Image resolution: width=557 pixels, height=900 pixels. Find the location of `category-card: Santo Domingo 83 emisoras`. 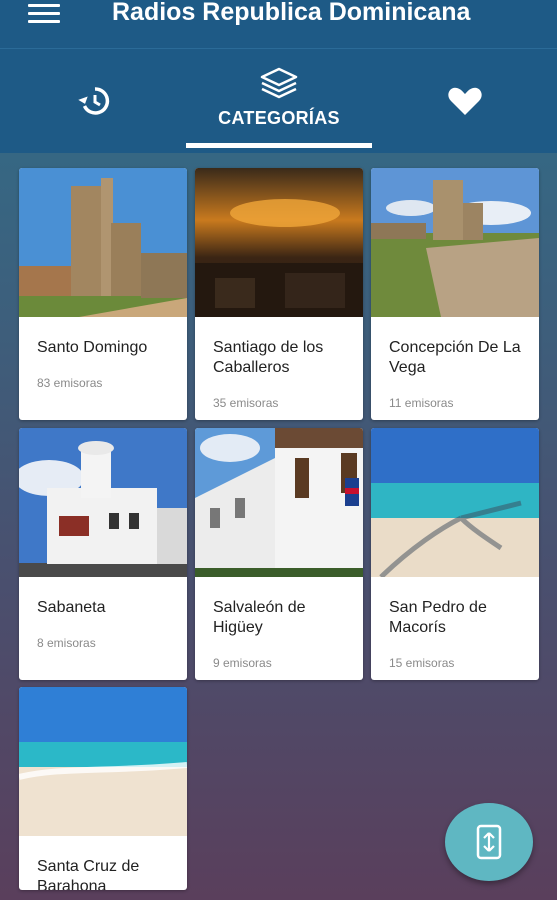

category-card: Santo Domingo 83 emisoras is located at coordinates (103, 294).